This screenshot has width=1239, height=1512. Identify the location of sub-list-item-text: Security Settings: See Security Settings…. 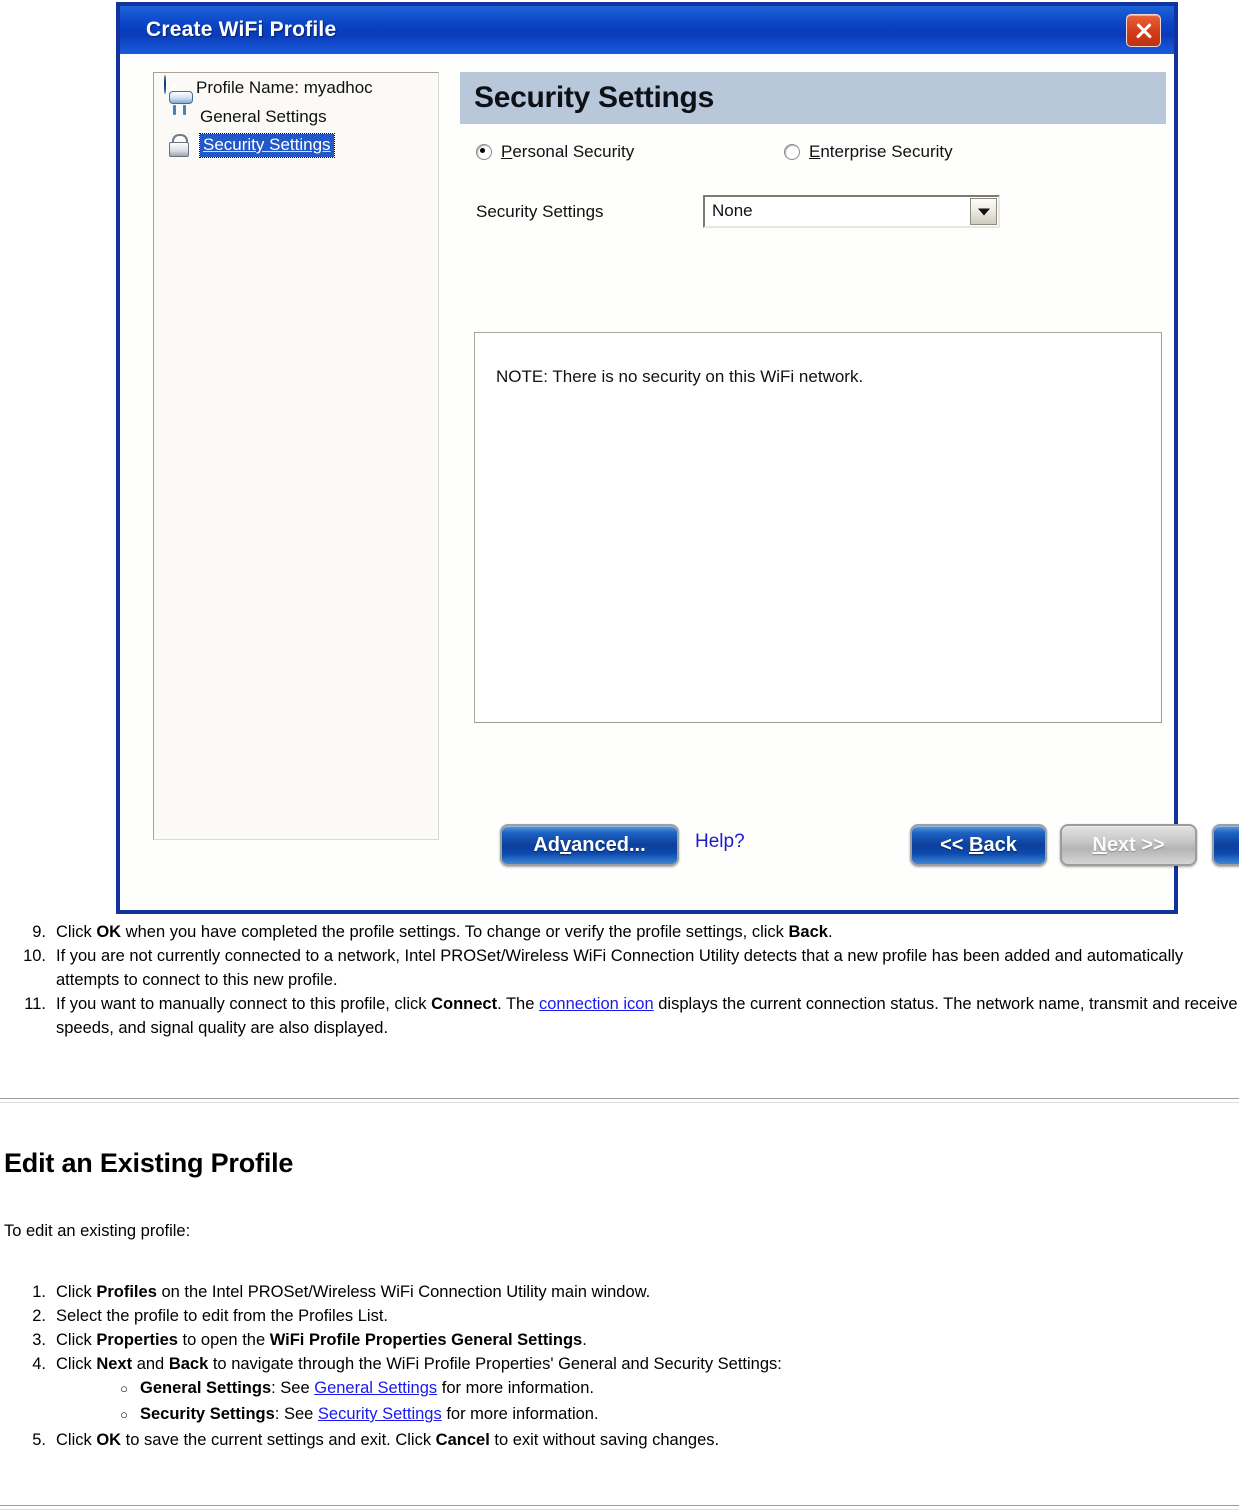
(689, 1414).